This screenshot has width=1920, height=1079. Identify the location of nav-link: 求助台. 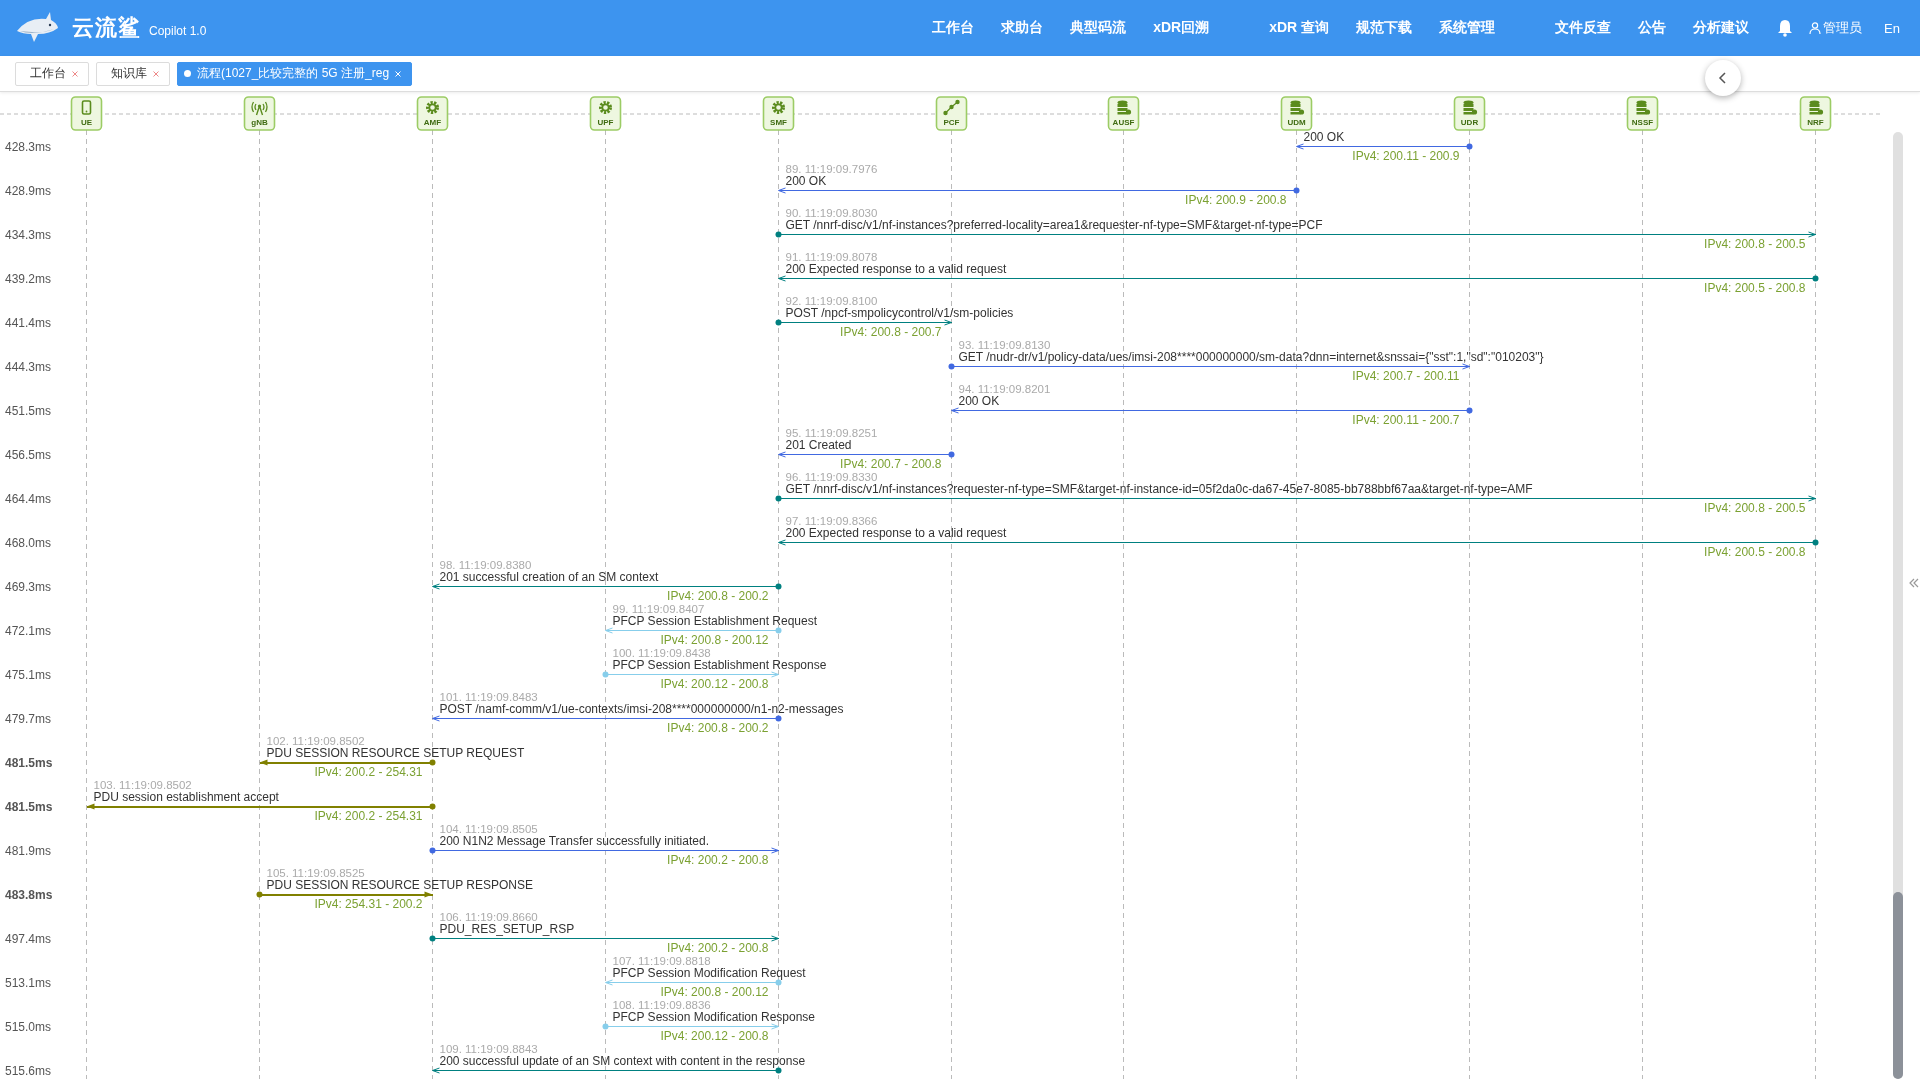
(1022, 28).